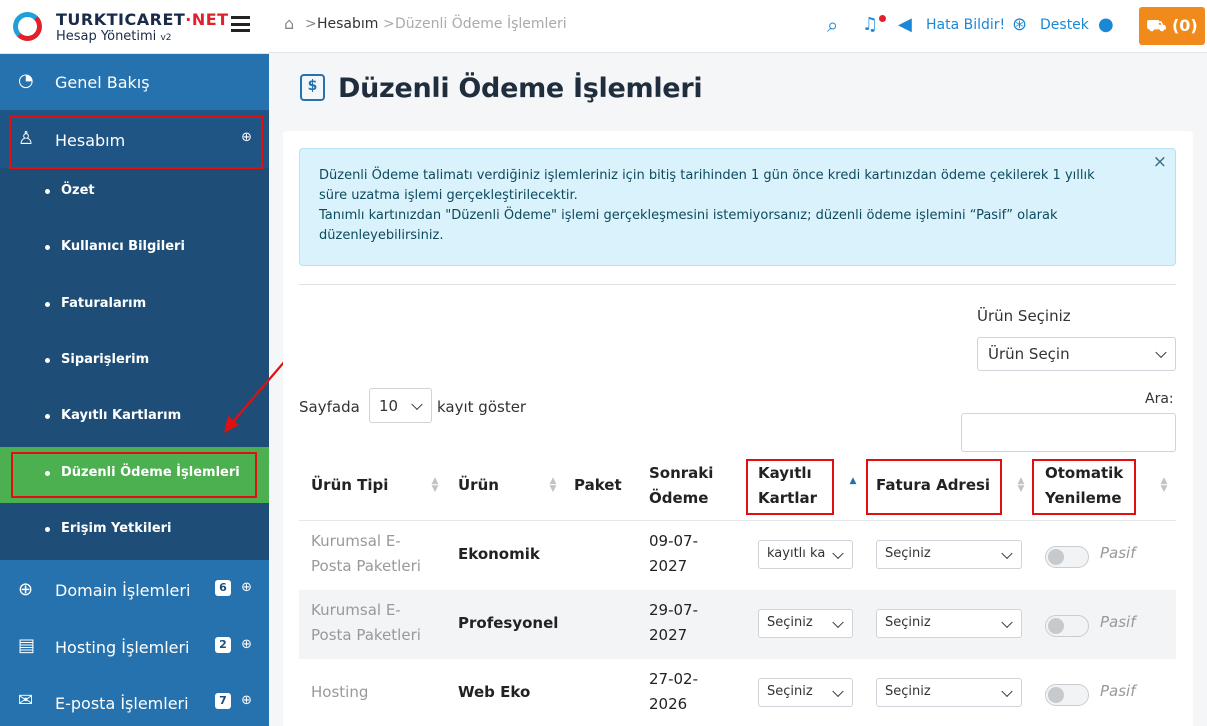  Describe the element at coordinates (1172, 26) in the screenshot. I see `cart-button: ⛟ (0)` at that location.